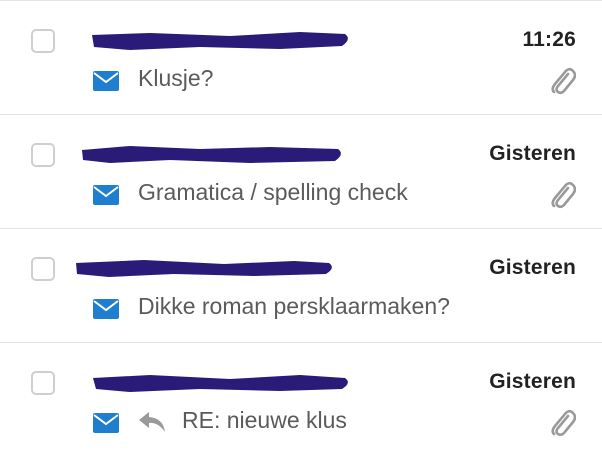 The image size is (602, 455). I want to click on message-subject: RE: nieuwe klus, so click(264, 420).